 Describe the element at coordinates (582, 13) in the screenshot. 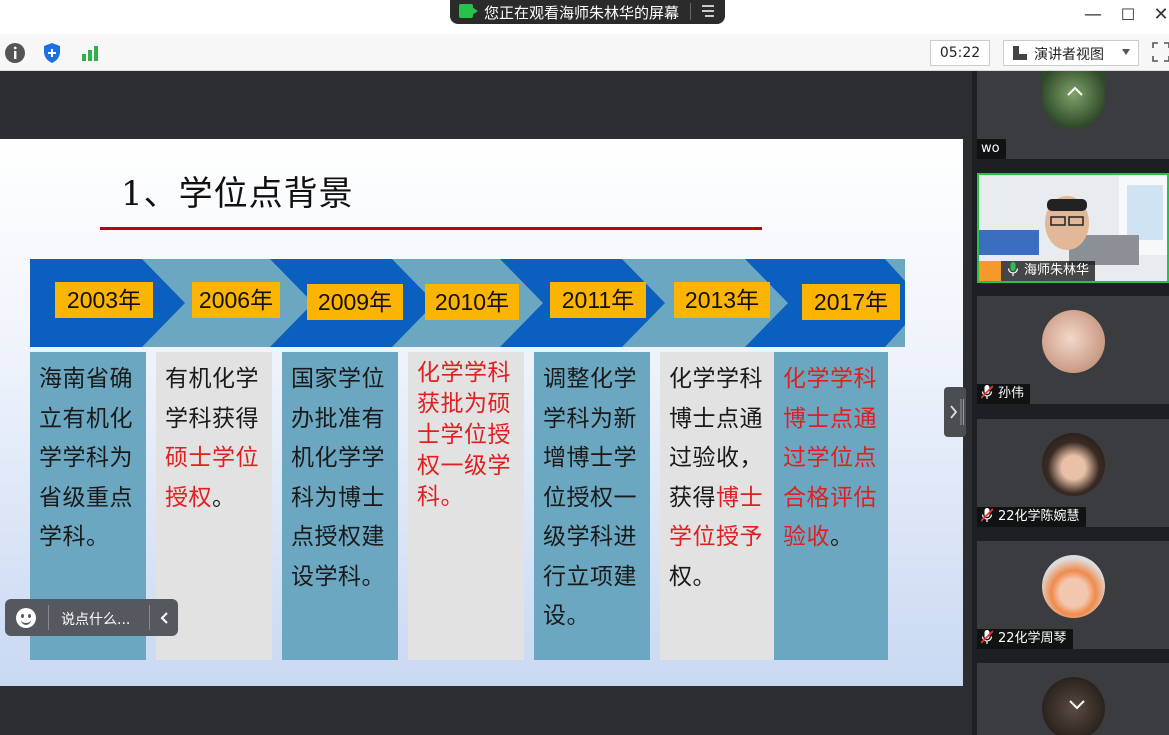

I see `share-banner-text: 您正在观看海师朱林华的屏幕` at that location.